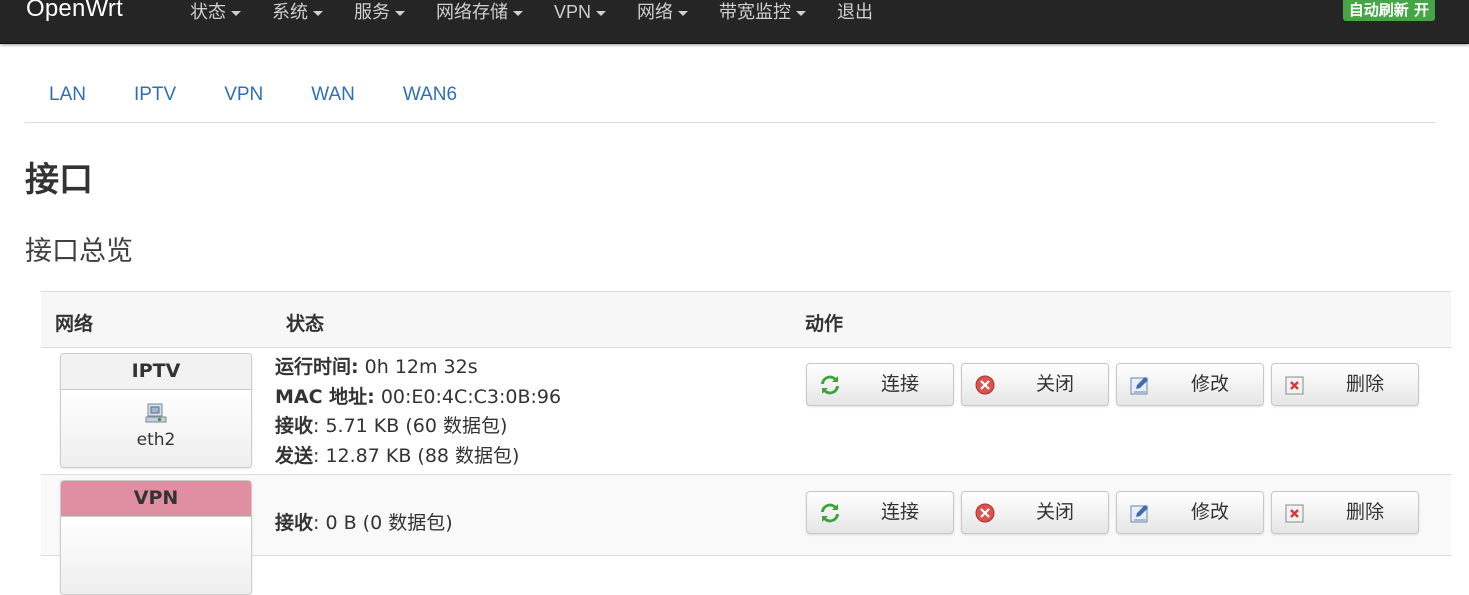 This screenshot has width=1469, height=595. I want to click on tab-wan: WAN, so click(333, 96).